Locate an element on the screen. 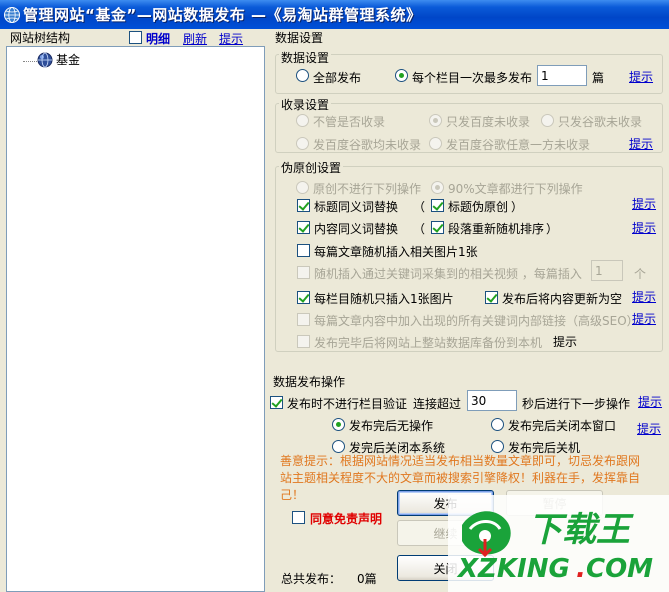  pseudo-none-radio is located at coordinates (302, 187).